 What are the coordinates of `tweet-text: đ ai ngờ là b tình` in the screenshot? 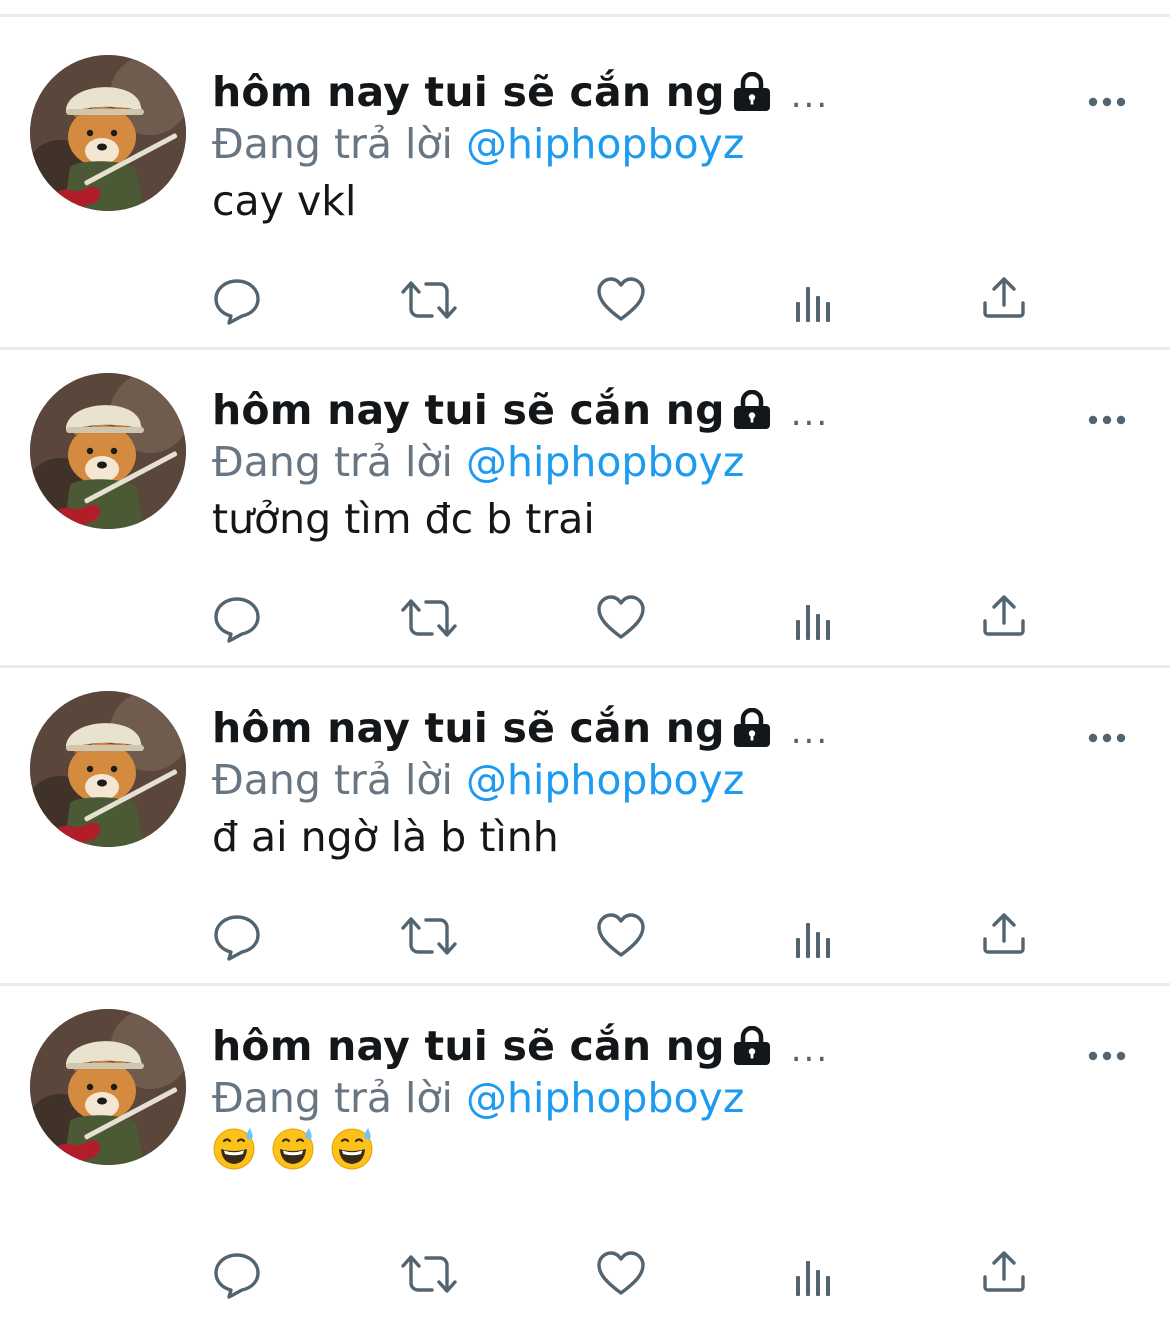 It's located at (385, 837).